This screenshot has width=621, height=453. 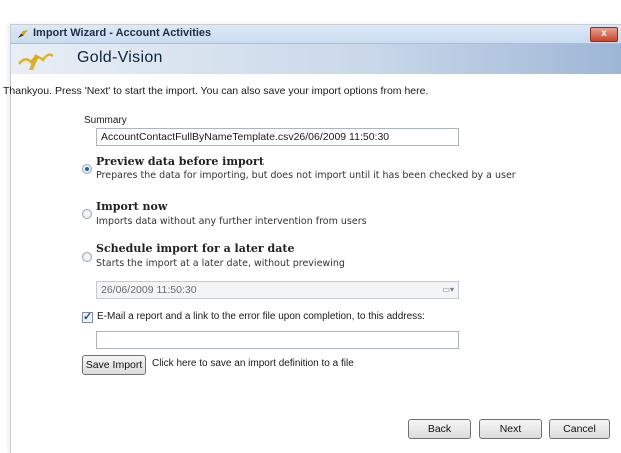 What do you see at coordinates (277, 340) in the screenshot?
I see `email-address-input` at bounding box center [277, 340].